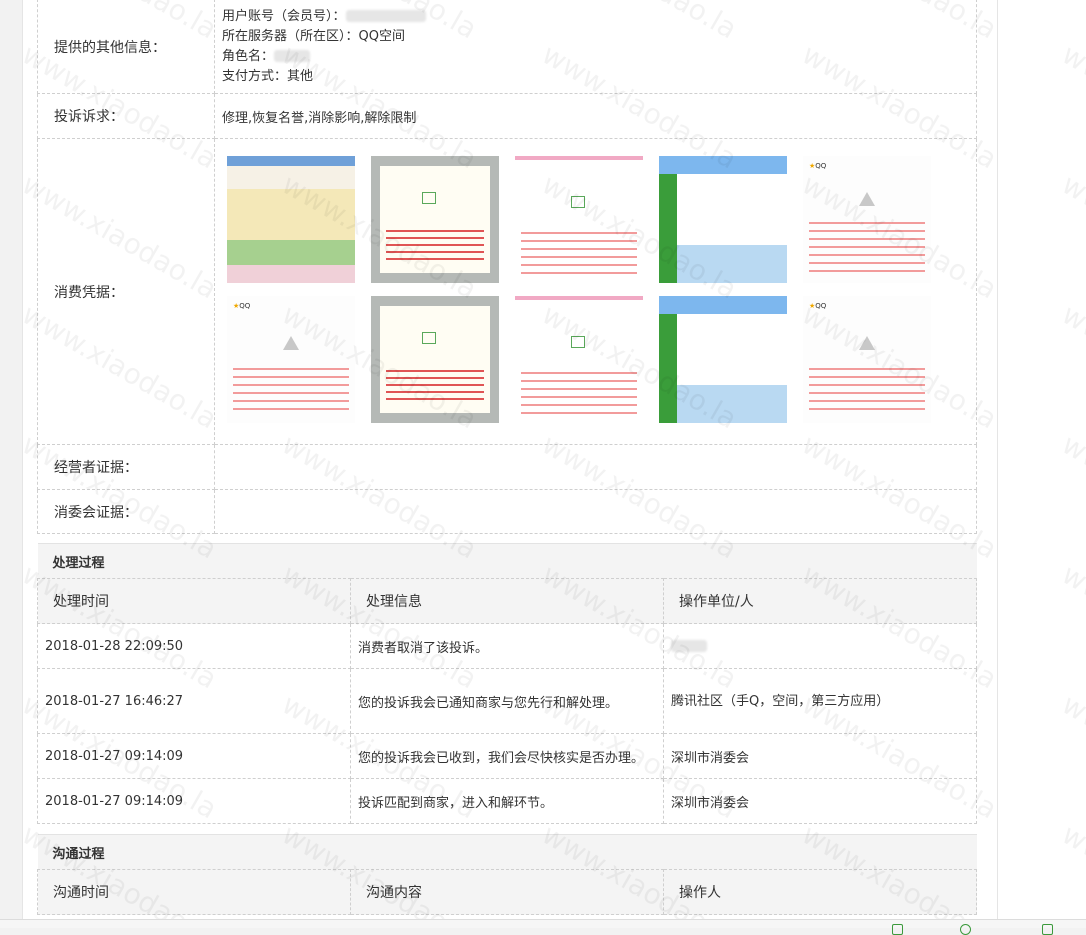  What do you see at coordinates (385, 16) in the screenshot?
I see `redacted-account` at bounding box center [385, 16].